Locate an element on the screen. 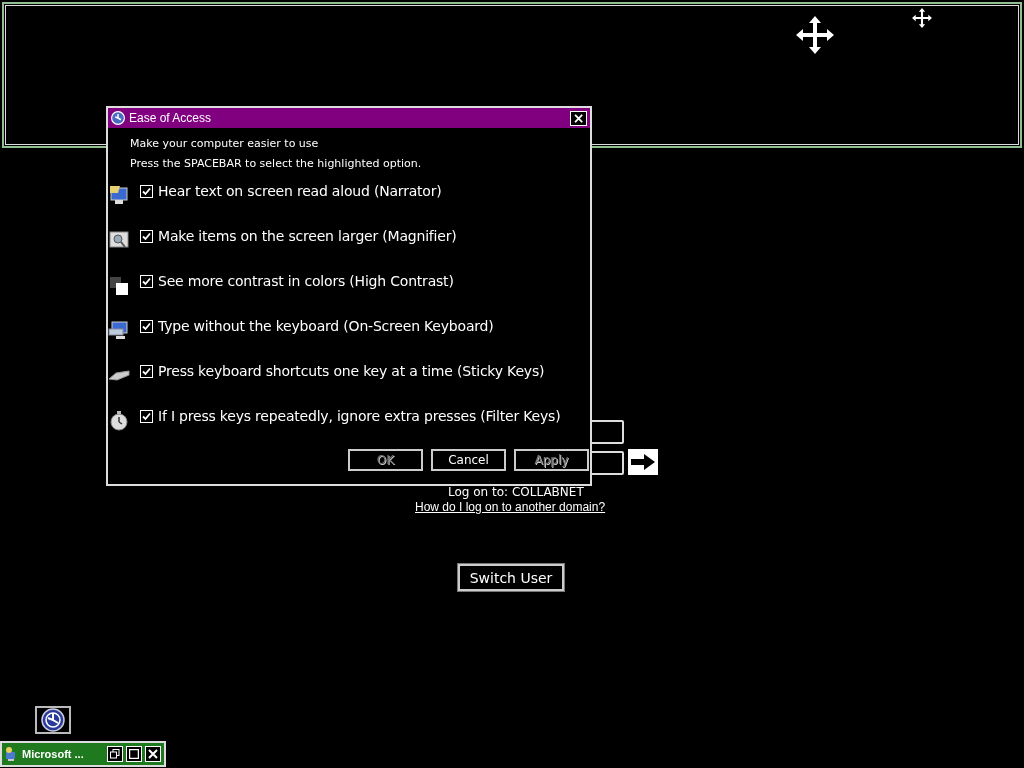  dialog-heading: Make your computer easier to use is located at coordinates (225, 144).